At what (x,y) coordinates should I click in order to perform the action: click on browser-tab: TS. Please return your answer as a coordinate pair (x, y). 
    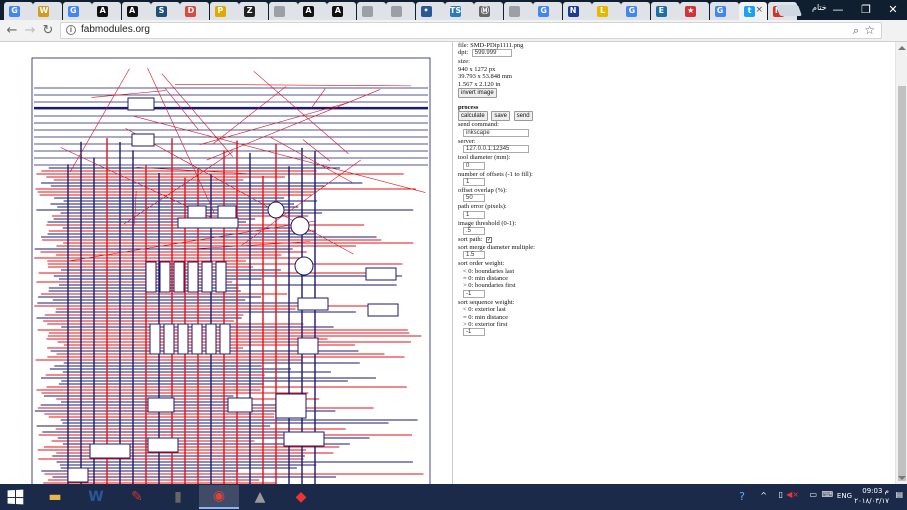
    Looking at the image, I should click on (459, 11).